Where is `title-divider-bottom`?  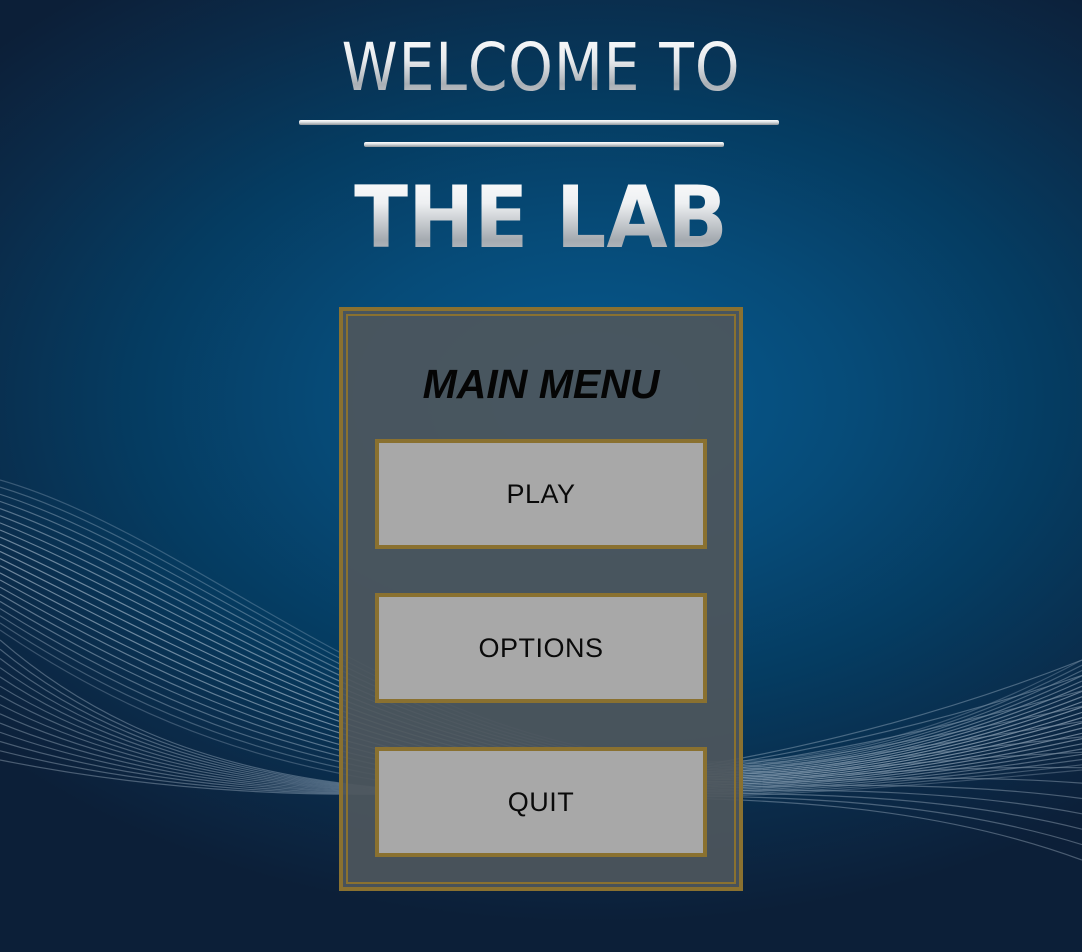
title-divider-bottom is located at coordinates (544, 144).